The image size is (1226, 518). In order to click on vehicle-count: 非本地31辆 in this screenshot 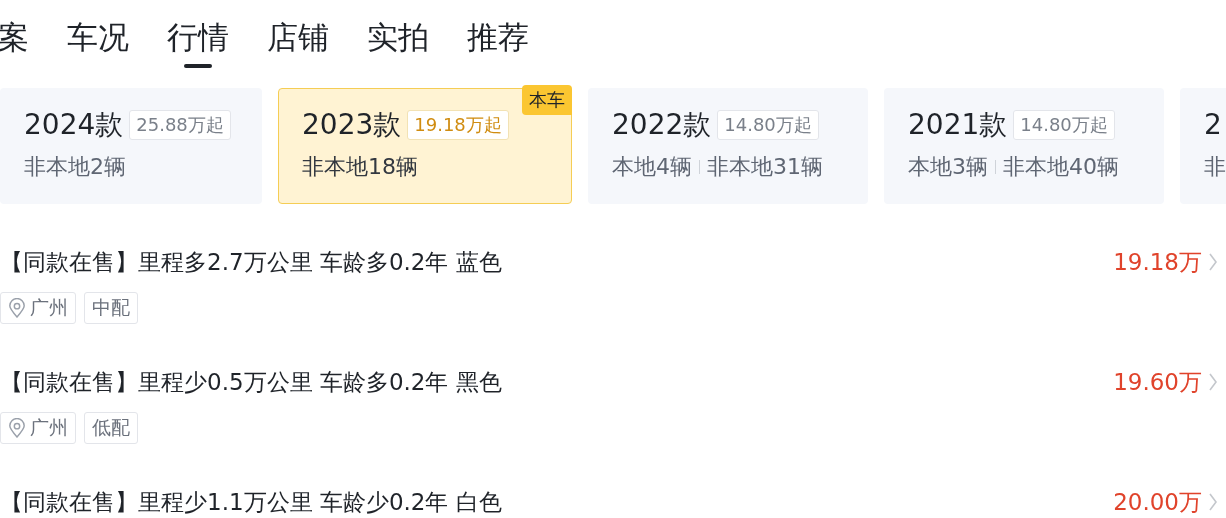, I will do `click(765, 167)`.